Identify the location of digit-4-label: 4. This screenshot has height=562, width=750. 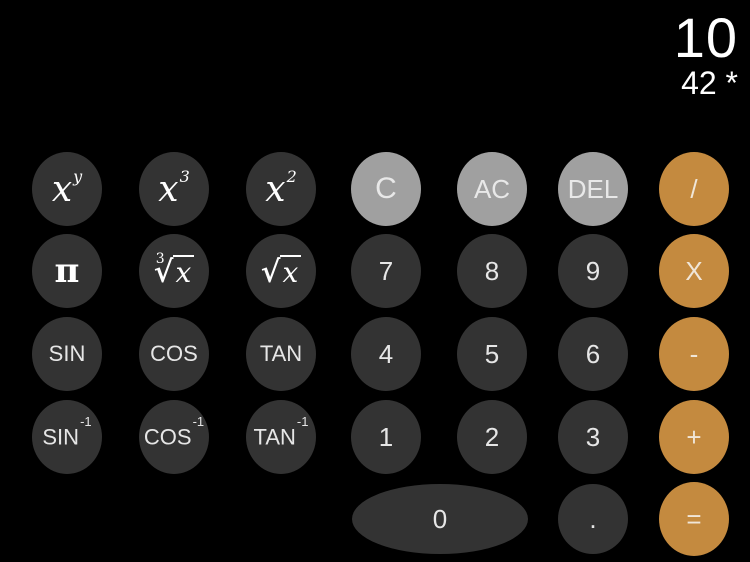
(386, 353).